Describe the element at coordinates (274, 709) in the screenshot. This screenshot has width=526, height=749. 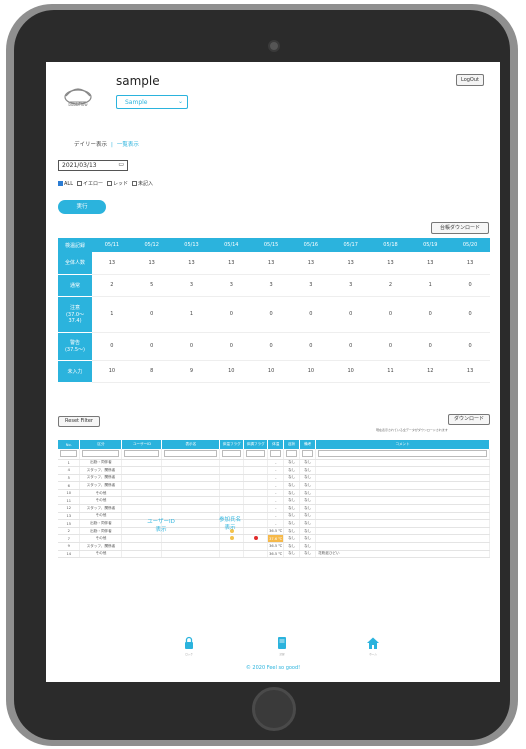
I see `home-hardware-button` at that location.